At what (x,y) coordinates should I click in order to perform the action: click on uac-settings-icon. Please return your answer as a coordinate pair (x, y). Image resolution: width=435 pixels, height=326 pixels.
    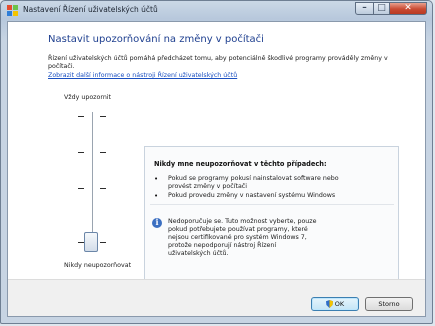
    Looking at the image, I should click on (12, 10).